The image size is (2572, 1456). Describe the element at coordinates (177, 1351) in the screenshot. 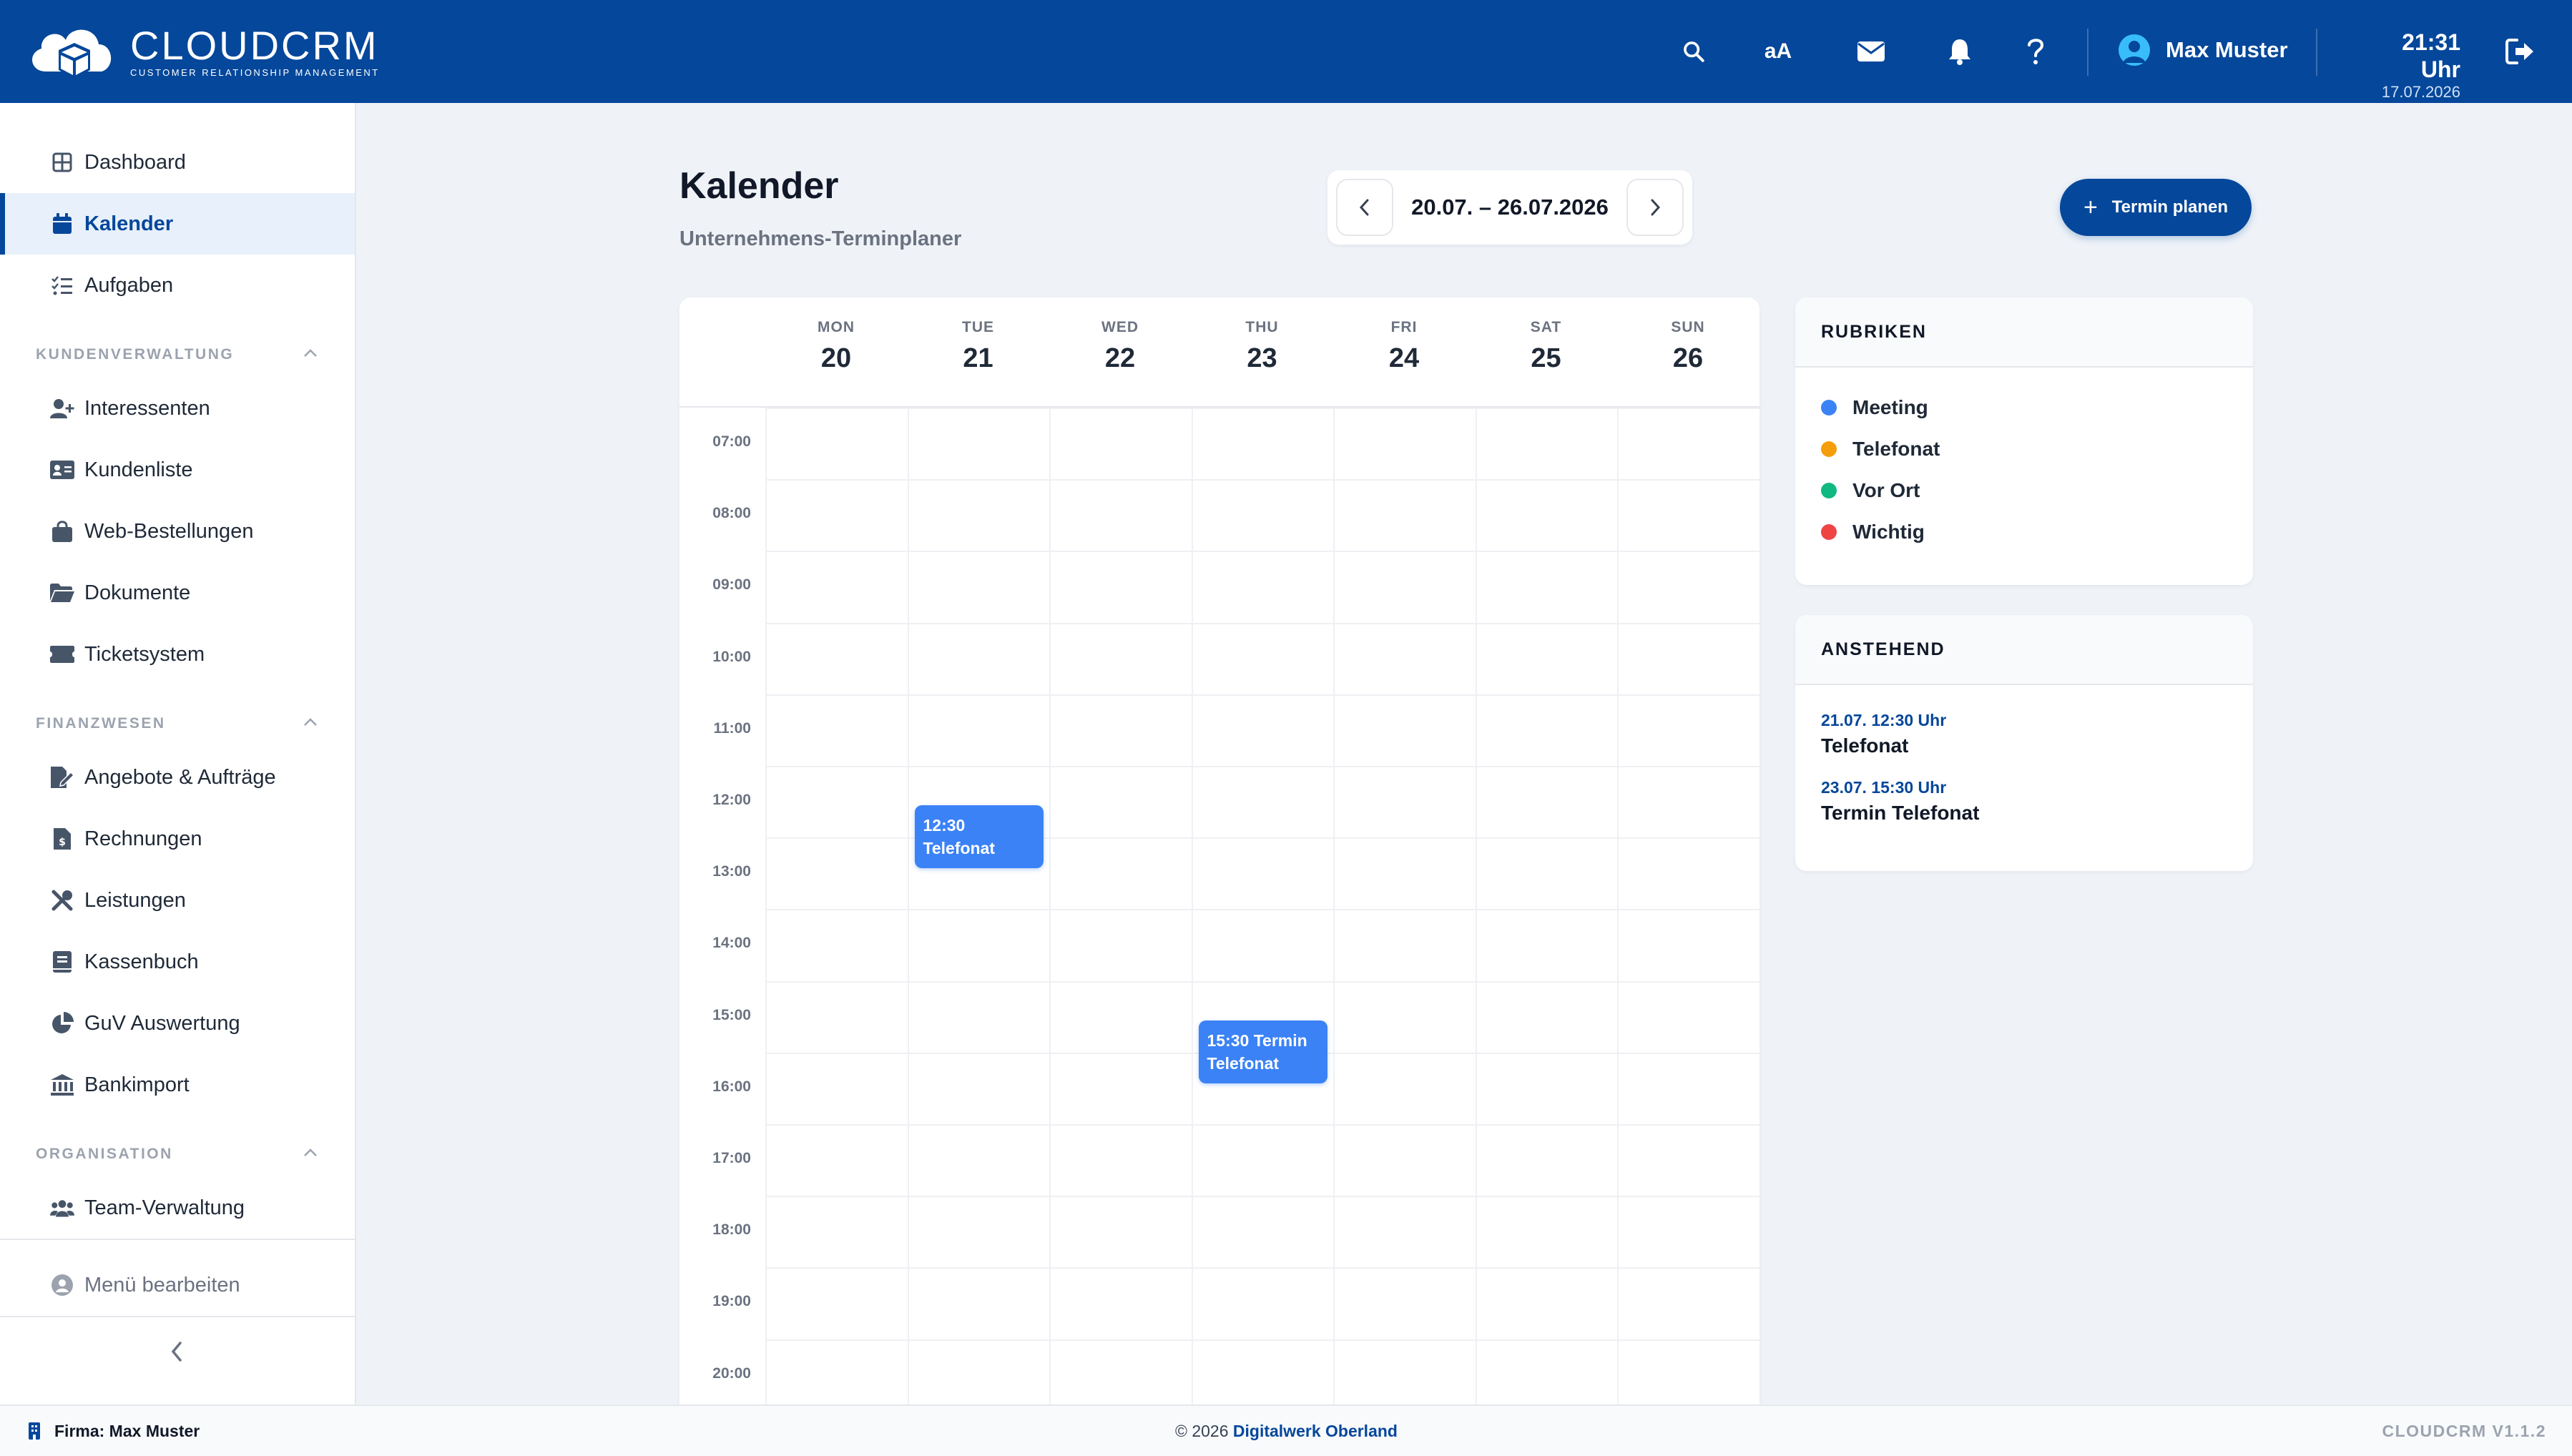

I see `collapse-sidebar-chevron-left-icon` at that location.